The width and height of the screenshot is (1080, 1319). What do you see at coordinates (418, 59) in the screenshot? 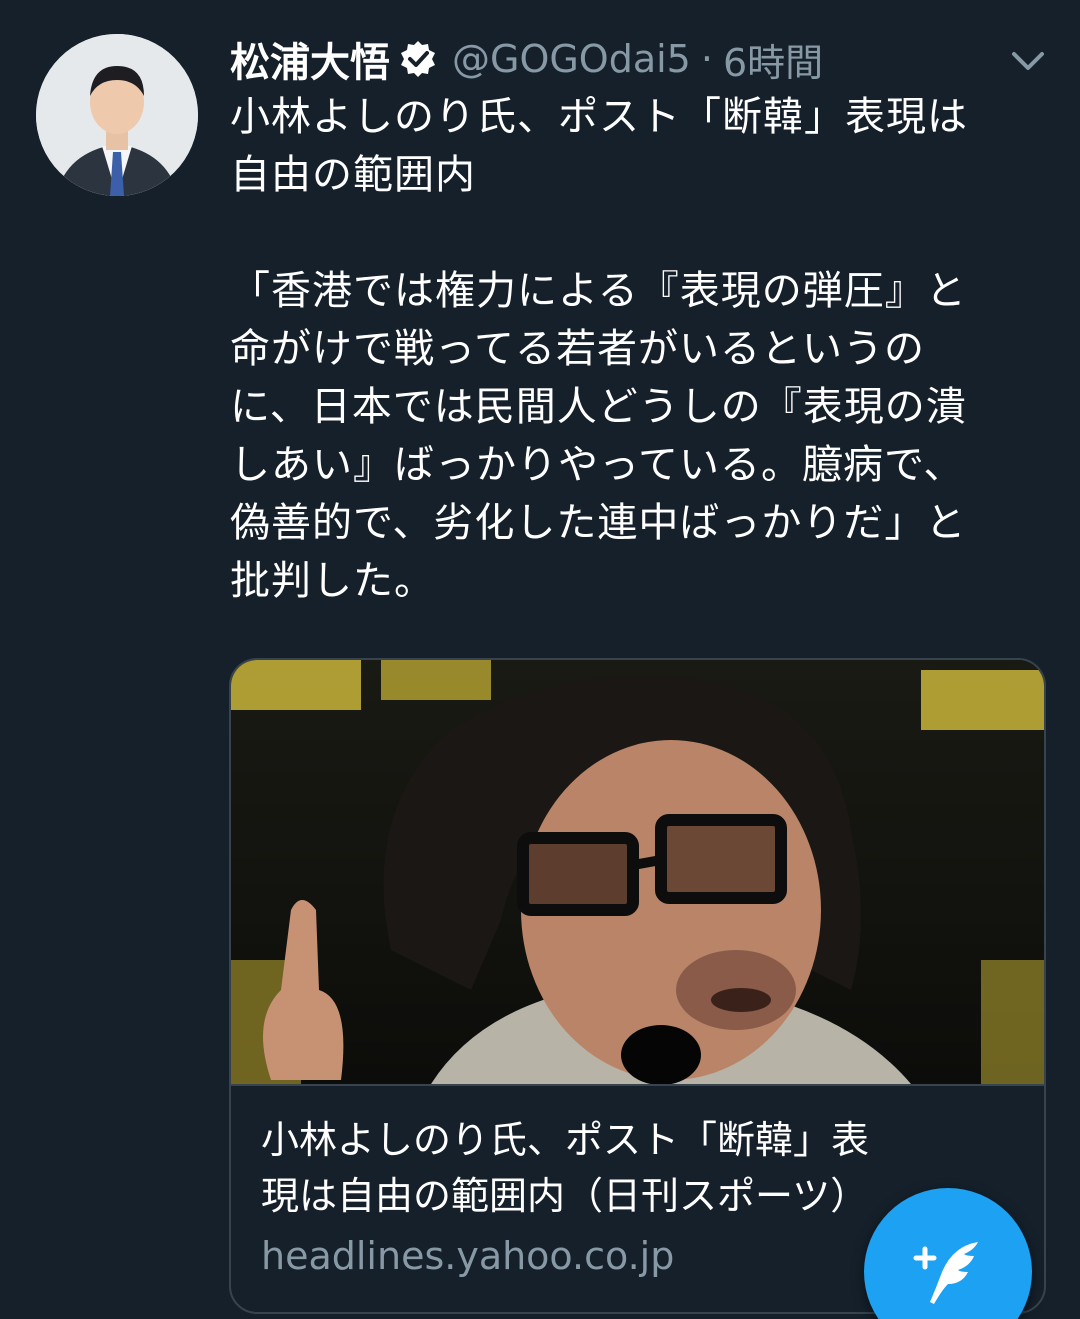
I see `verified-badge-icon` at bounding box center [418, 59].